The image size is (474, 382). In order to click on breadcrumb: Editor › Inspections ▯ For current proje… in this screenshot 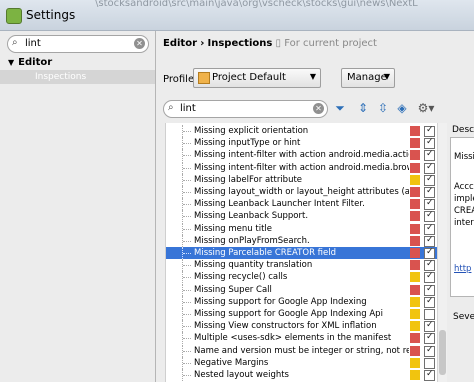, I will do `click(270, 43)`.